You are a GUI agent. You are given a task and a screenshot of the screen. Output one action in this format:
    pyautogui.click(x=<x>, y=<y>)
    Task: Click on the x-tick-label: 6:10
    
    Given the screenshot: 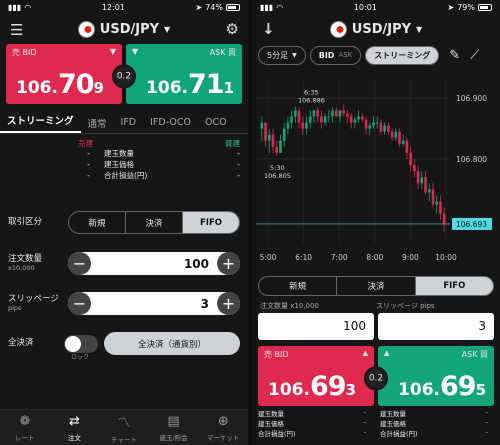 What is the action you would take?
    pyautogui.click(x=303, y=257)
    